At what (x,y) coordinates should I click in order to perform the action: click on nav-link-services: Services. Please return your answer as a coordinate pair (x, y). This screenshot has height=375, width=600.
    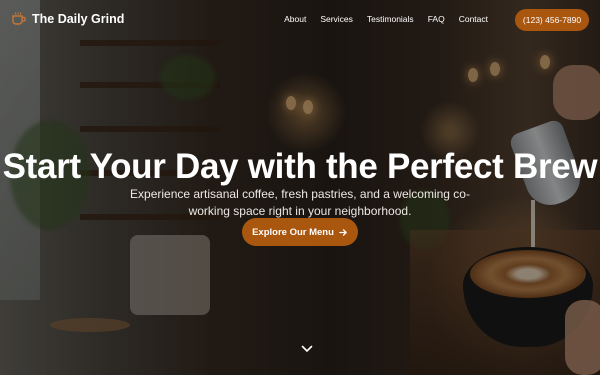
    Looking at the image, I should click on (336, 19).